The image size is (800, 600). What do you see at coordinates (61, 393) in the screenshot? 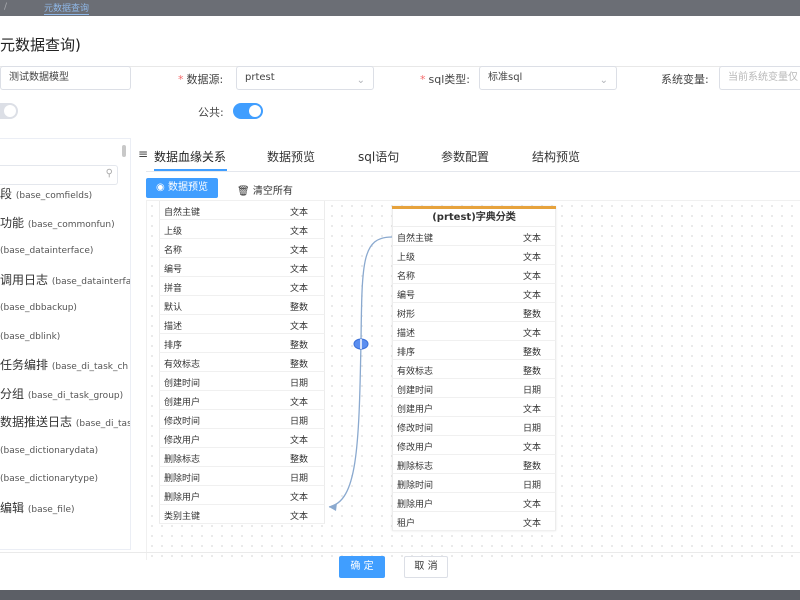
I see `table-list-item: 分组 (base_di_task_group)` at bounding box center [61, 393].